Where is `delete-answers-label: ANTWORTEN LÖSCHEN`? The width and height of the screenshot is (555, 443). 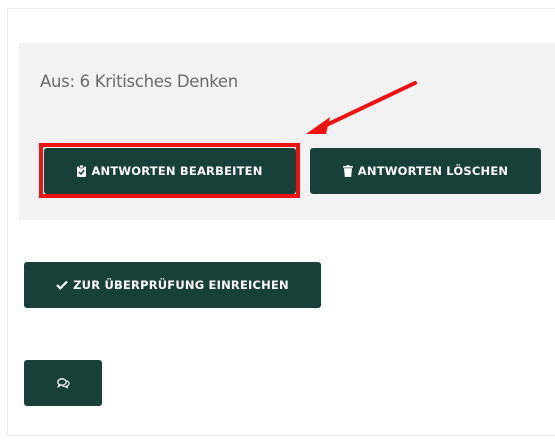 delete-answers-label: ANTWORTEN LÖSCHEN is located at coordinates (433, 171).